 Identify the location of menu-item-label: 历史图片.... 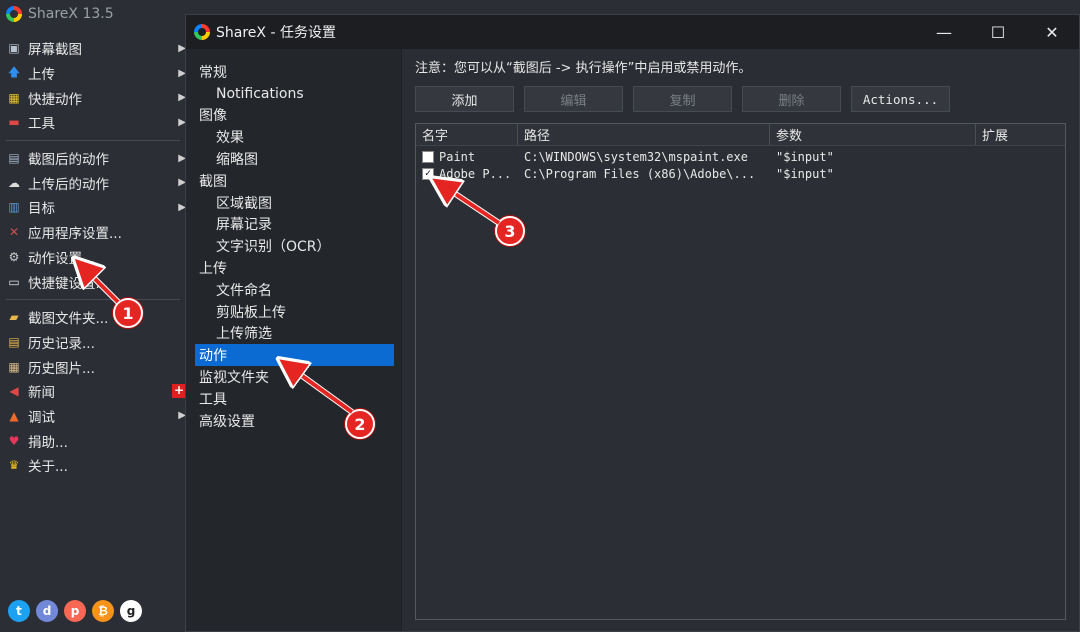
(61, 368).